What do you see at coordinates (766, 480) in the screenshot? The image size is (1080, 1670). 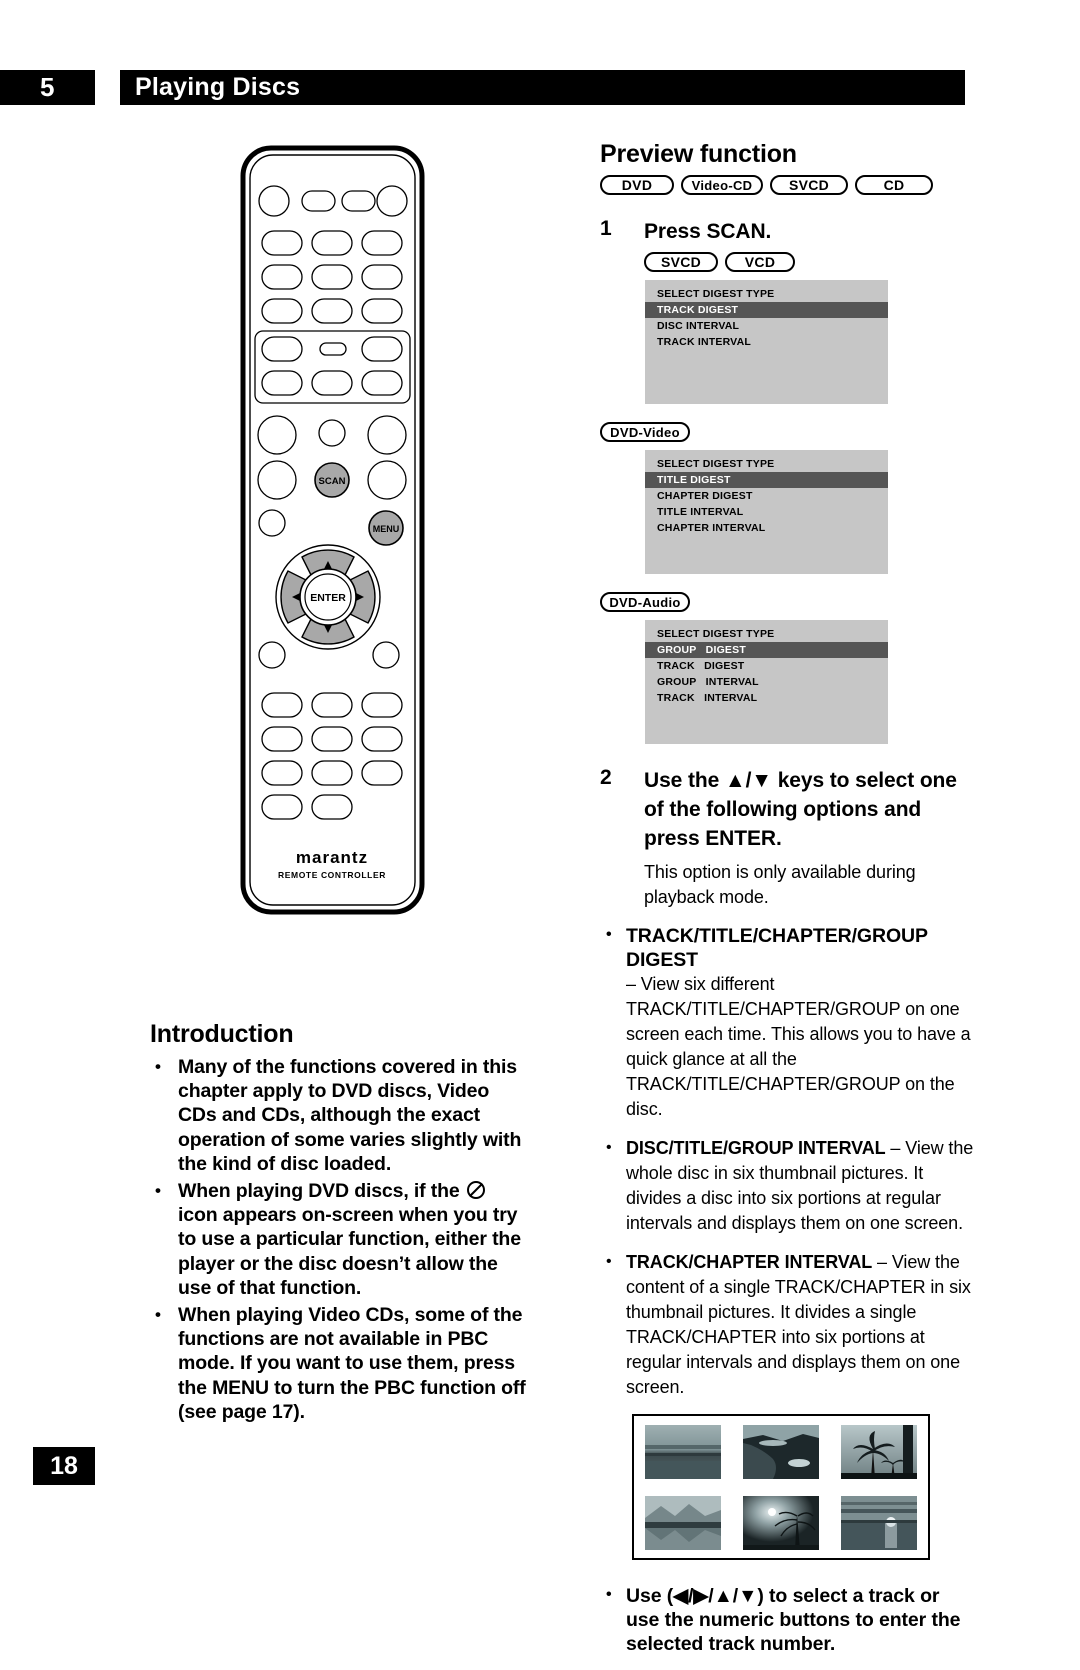 I see `osd-dvdvideo-row-1: TITLE DIGEST` at bounding box center [766, 480].